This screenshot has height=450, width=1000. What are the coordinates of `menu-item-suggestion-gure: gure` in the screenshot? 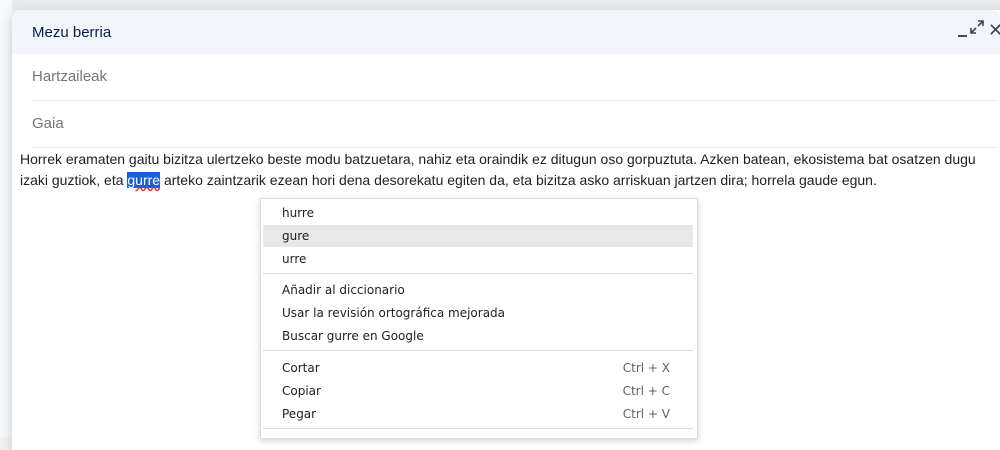 It's located at (478, 236).